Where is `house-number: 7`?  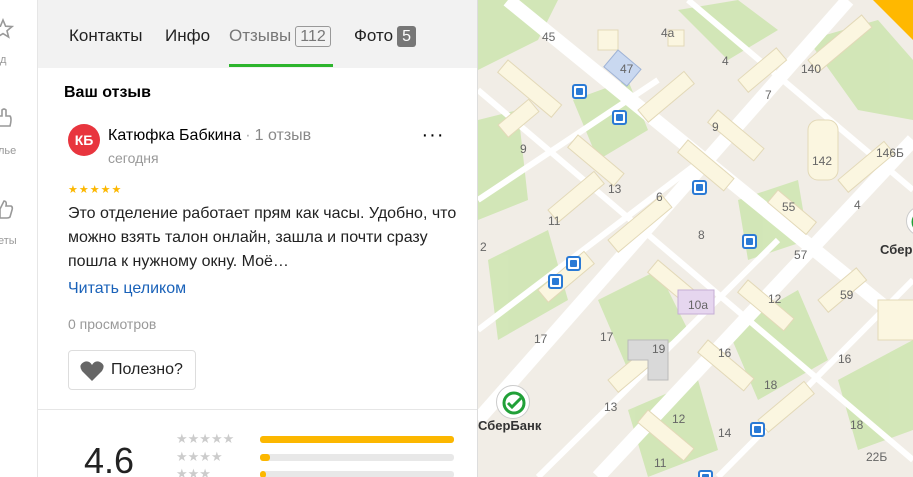 house-number: 7 is located at coordinates (768, 95).